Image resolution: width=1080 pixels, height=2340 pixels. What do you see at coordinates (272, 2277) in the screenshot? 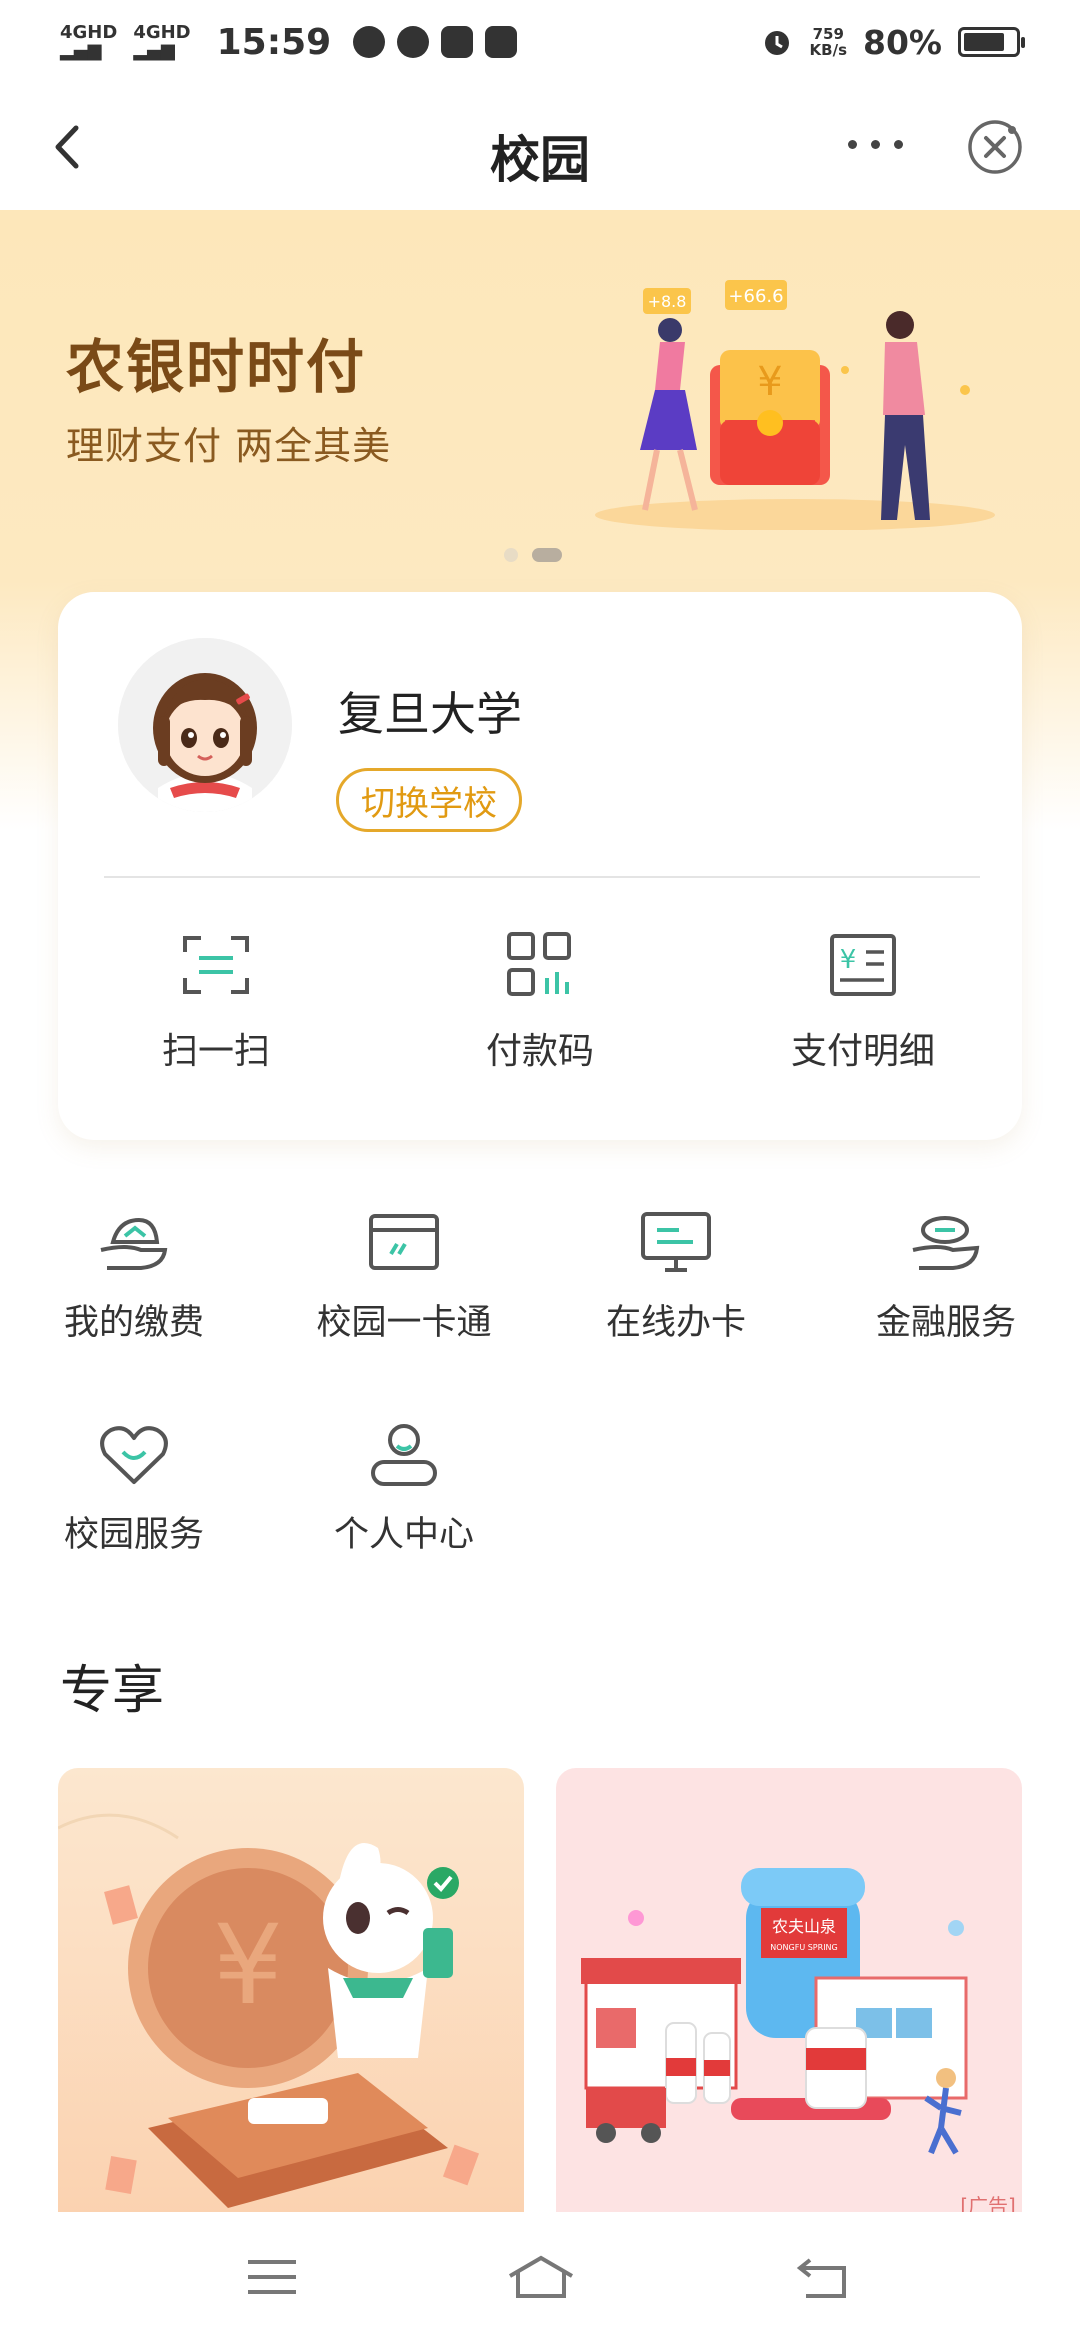
I see `menu-icon` at bounding box center [272, 2277].